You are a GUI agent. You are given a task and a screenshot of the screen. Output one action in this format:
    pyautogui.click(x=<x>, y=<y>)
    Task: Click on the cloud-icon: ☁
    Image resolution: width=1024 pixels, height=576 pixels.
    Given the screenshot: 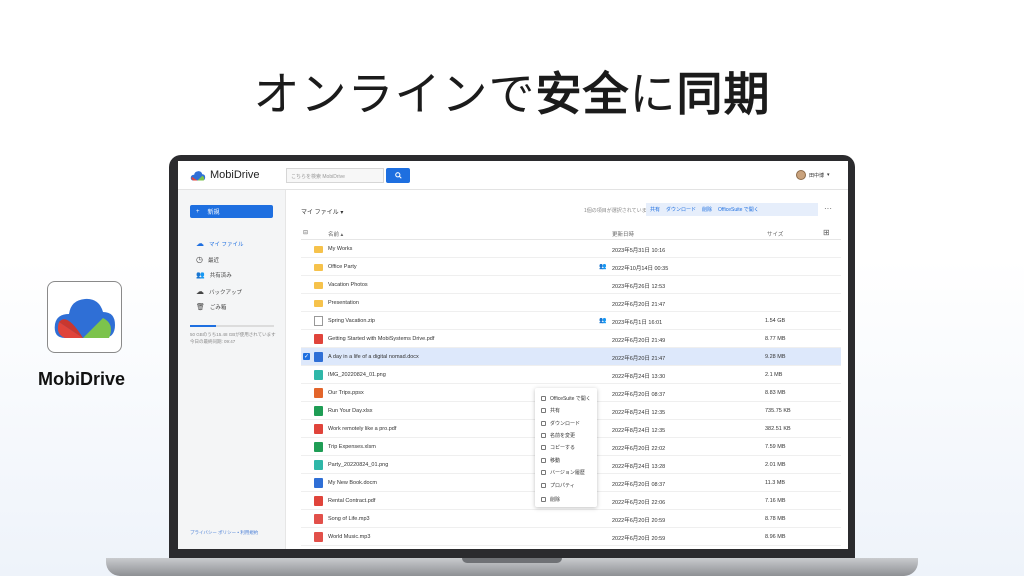 What is the action you would take?
    pyautogui.click(x=200, y=243)
    